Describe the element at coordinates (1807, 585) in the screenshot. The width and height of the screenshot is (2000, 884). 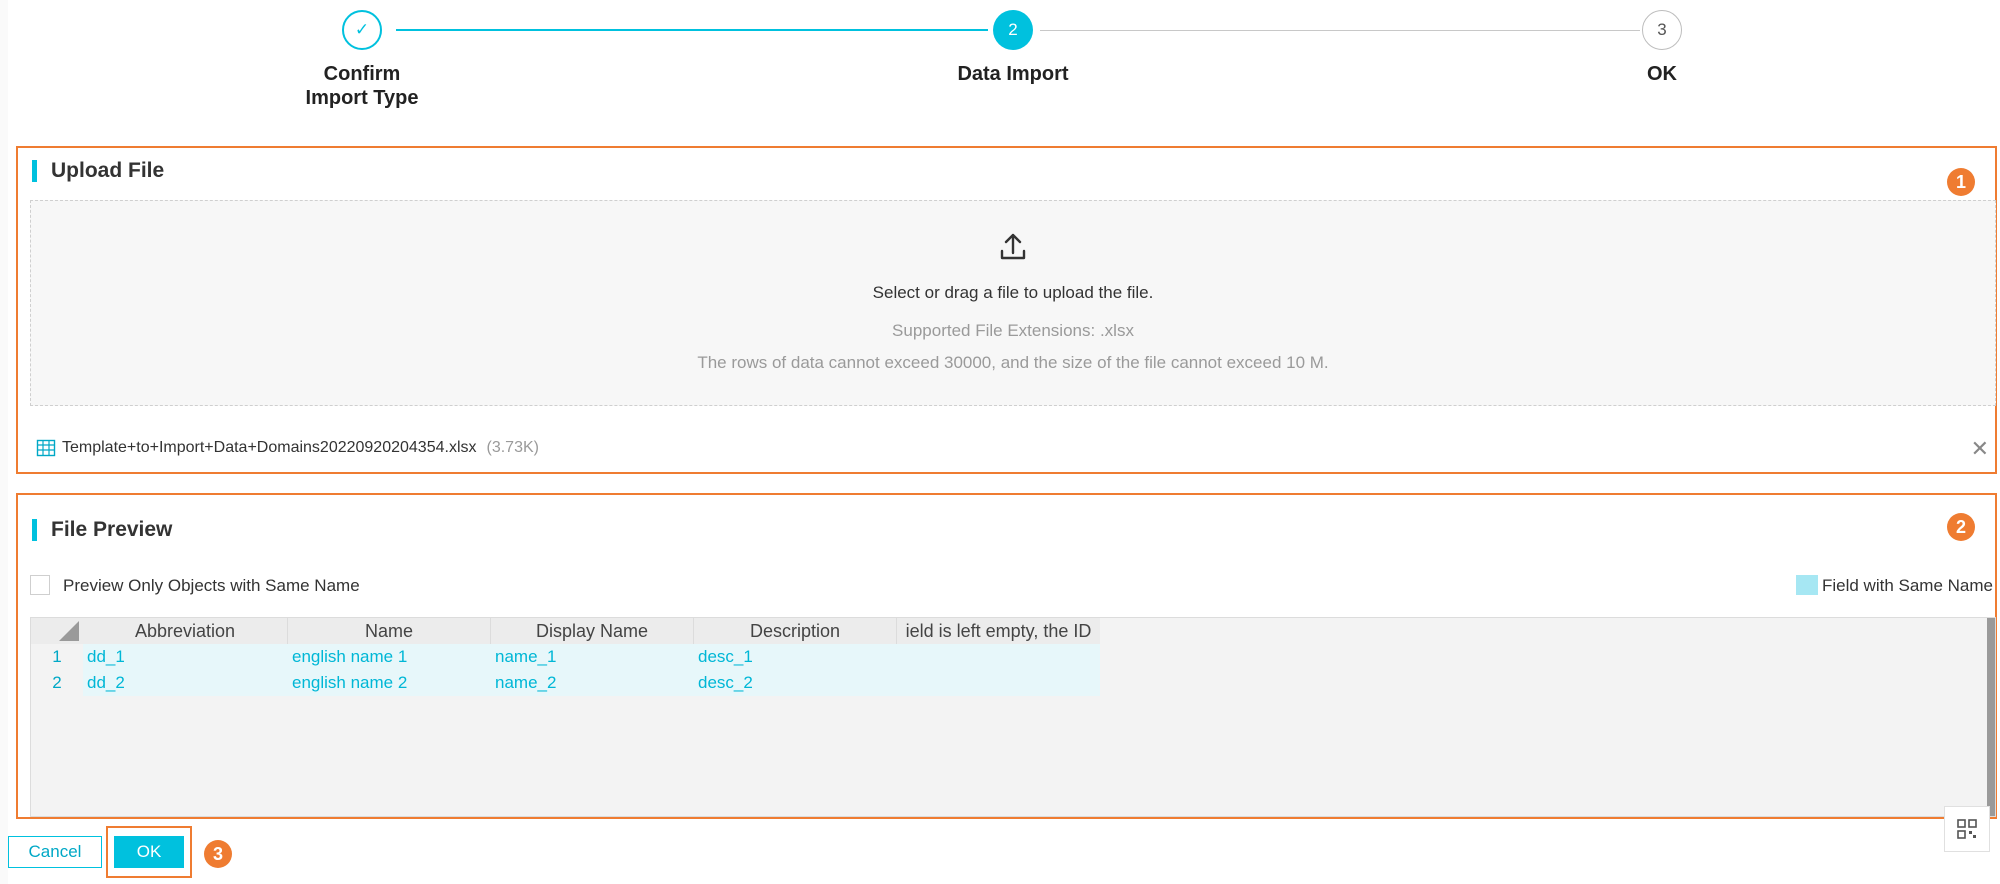
I see `same-name-legend-swatch` at that location.